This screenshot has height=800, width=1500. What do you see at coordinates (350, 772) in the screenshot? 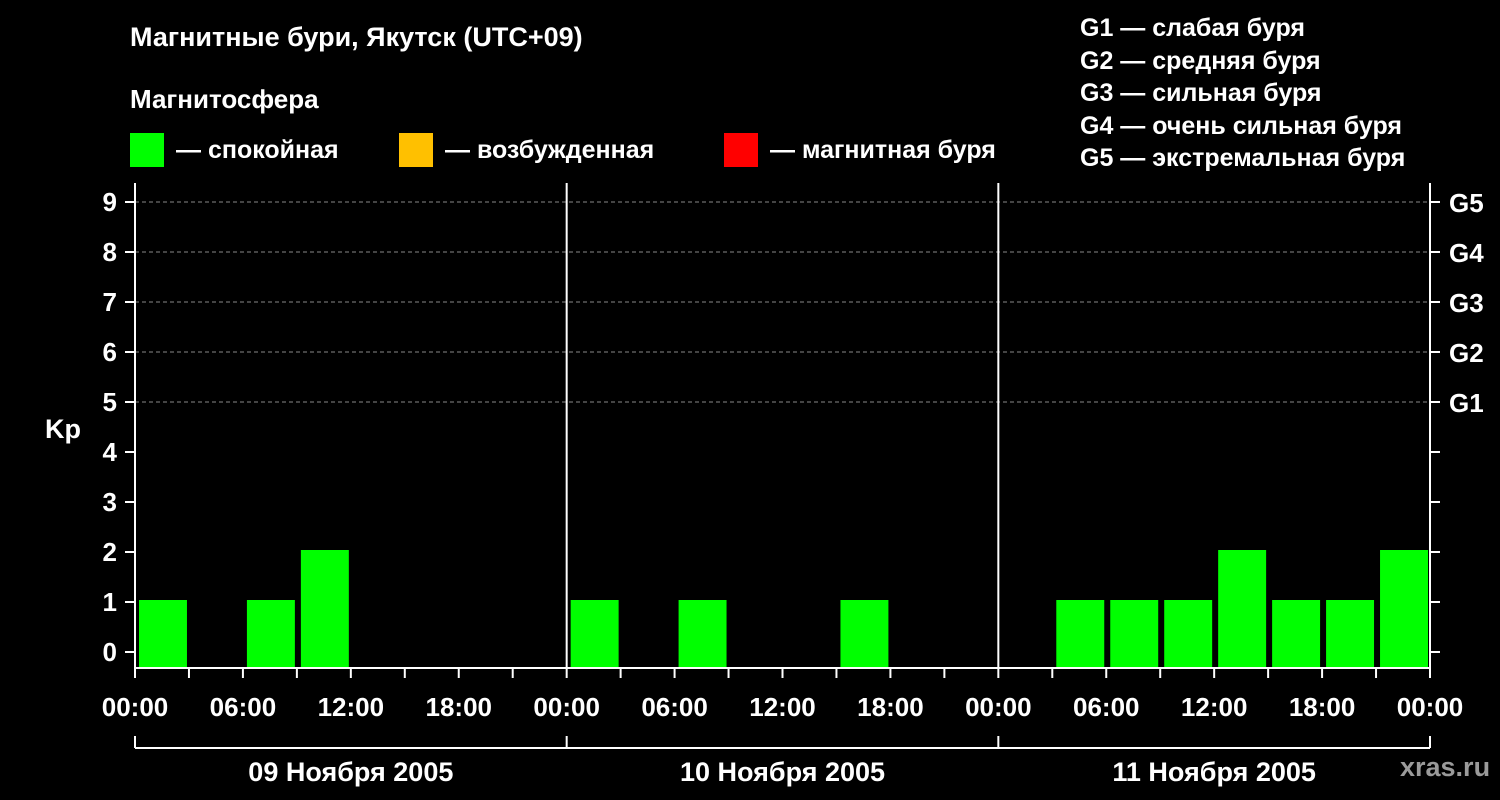
I see `day-label: 09 Ноября 2005` at bounding box center [350, 772].